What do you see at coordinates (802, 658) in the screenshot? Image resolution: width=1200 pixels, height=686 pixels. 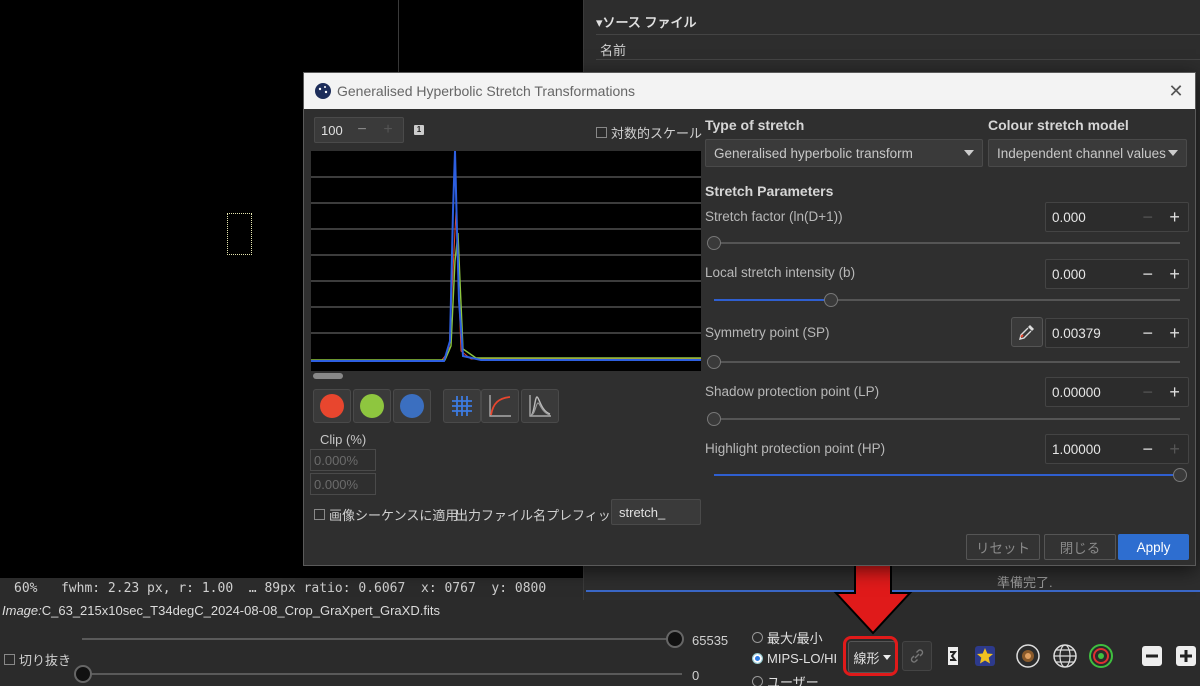 I see `radio-mips-label: MIPS-LO/HI` at bounding box center [802, 658].